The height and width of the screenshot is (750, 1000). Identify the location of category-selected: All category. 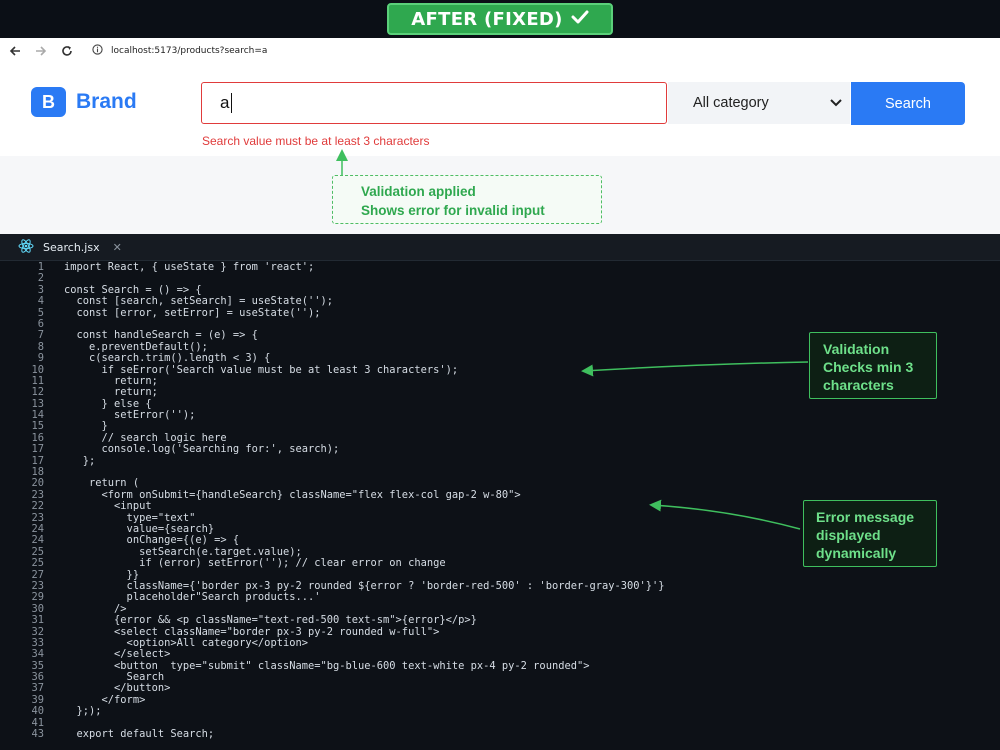
(731, 103).